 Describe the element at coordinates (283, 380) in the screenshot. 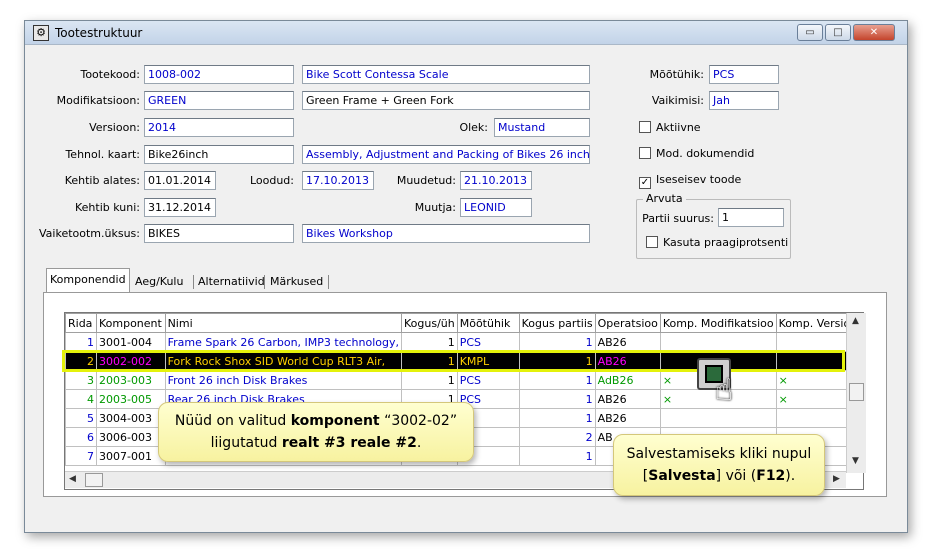

I see `cell-nimi: Front 26 inch Disk Brakes` at that location.